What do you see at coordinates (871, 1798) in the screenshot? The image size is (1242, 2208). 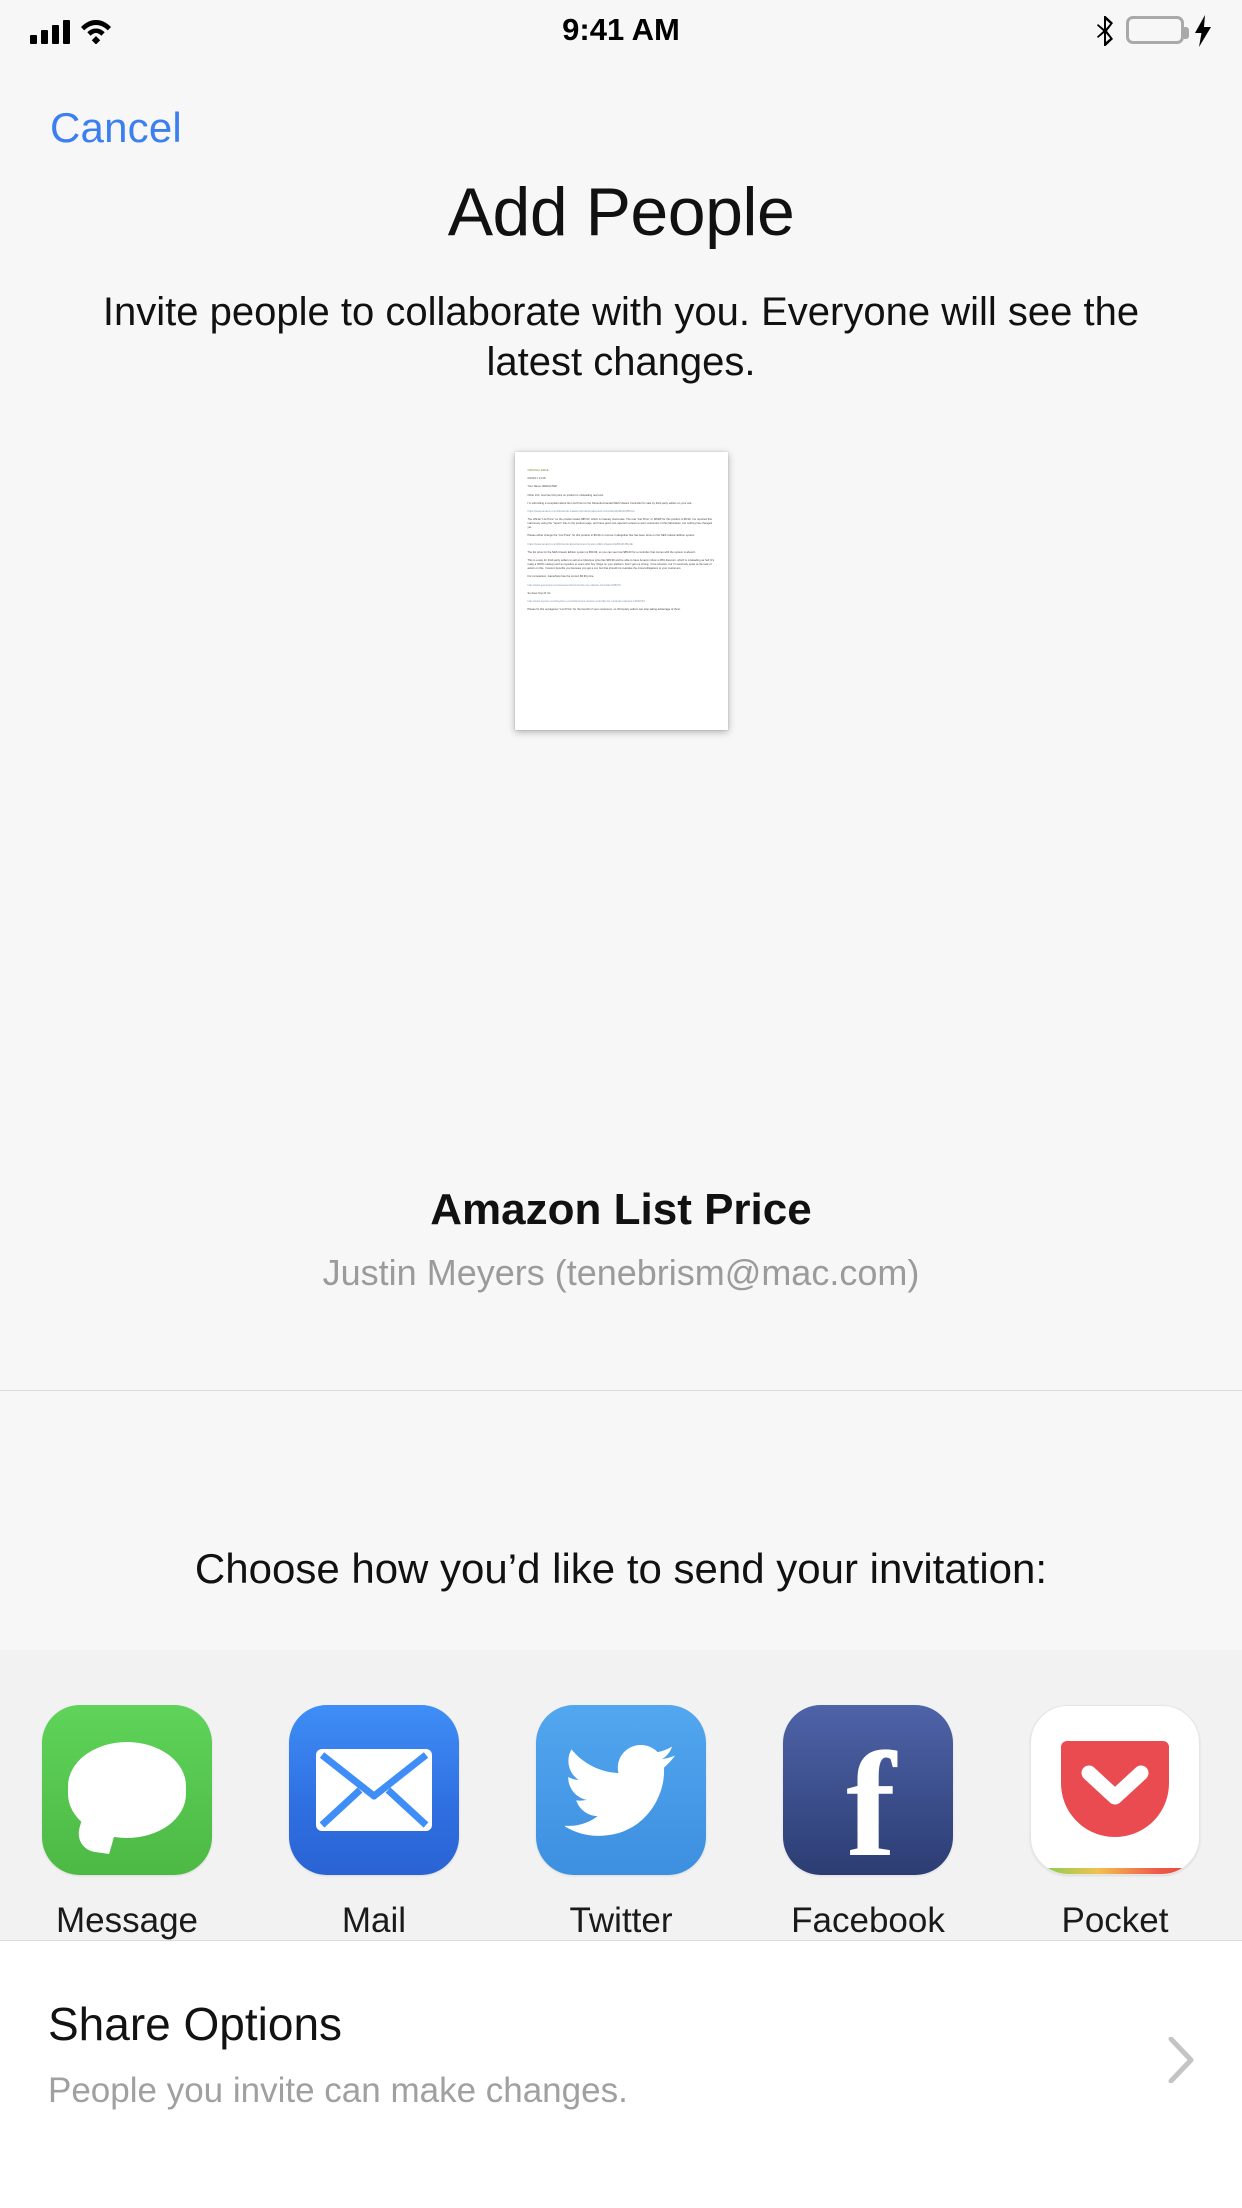 I see `facebook-f-glyph: f` at bounding box center [871, 1798].